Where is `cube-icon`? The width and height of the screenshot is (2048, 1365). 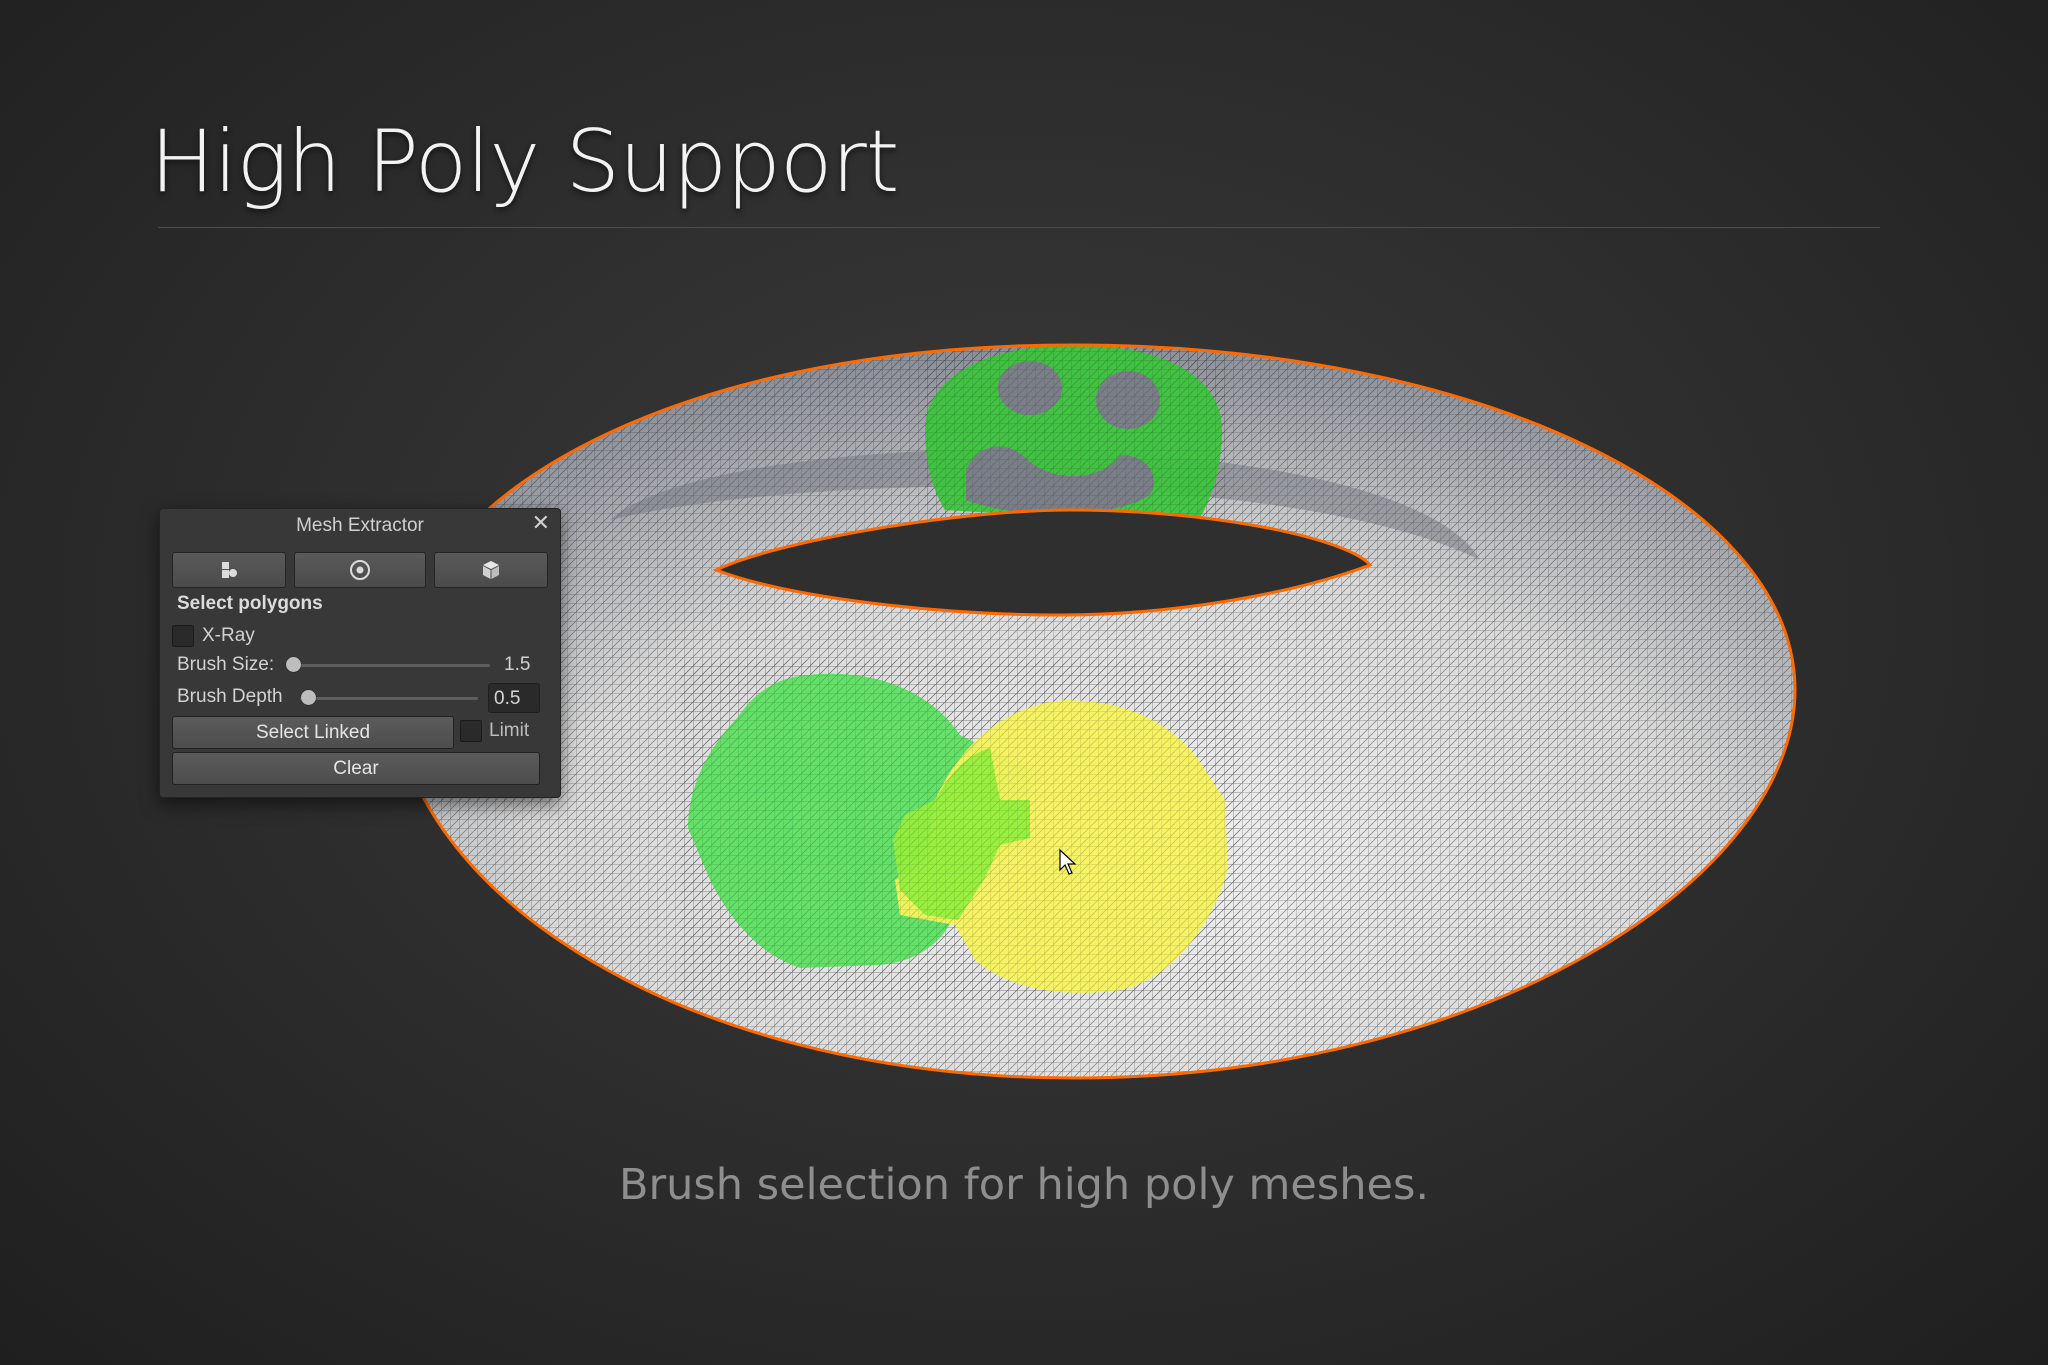
cube-icon is located at coordinates (490, 570).